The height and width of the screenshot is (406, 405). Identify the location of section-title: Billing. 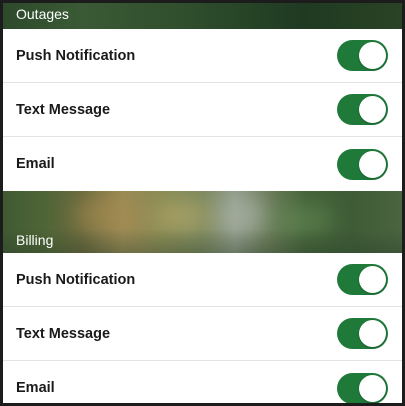
(35, 240).